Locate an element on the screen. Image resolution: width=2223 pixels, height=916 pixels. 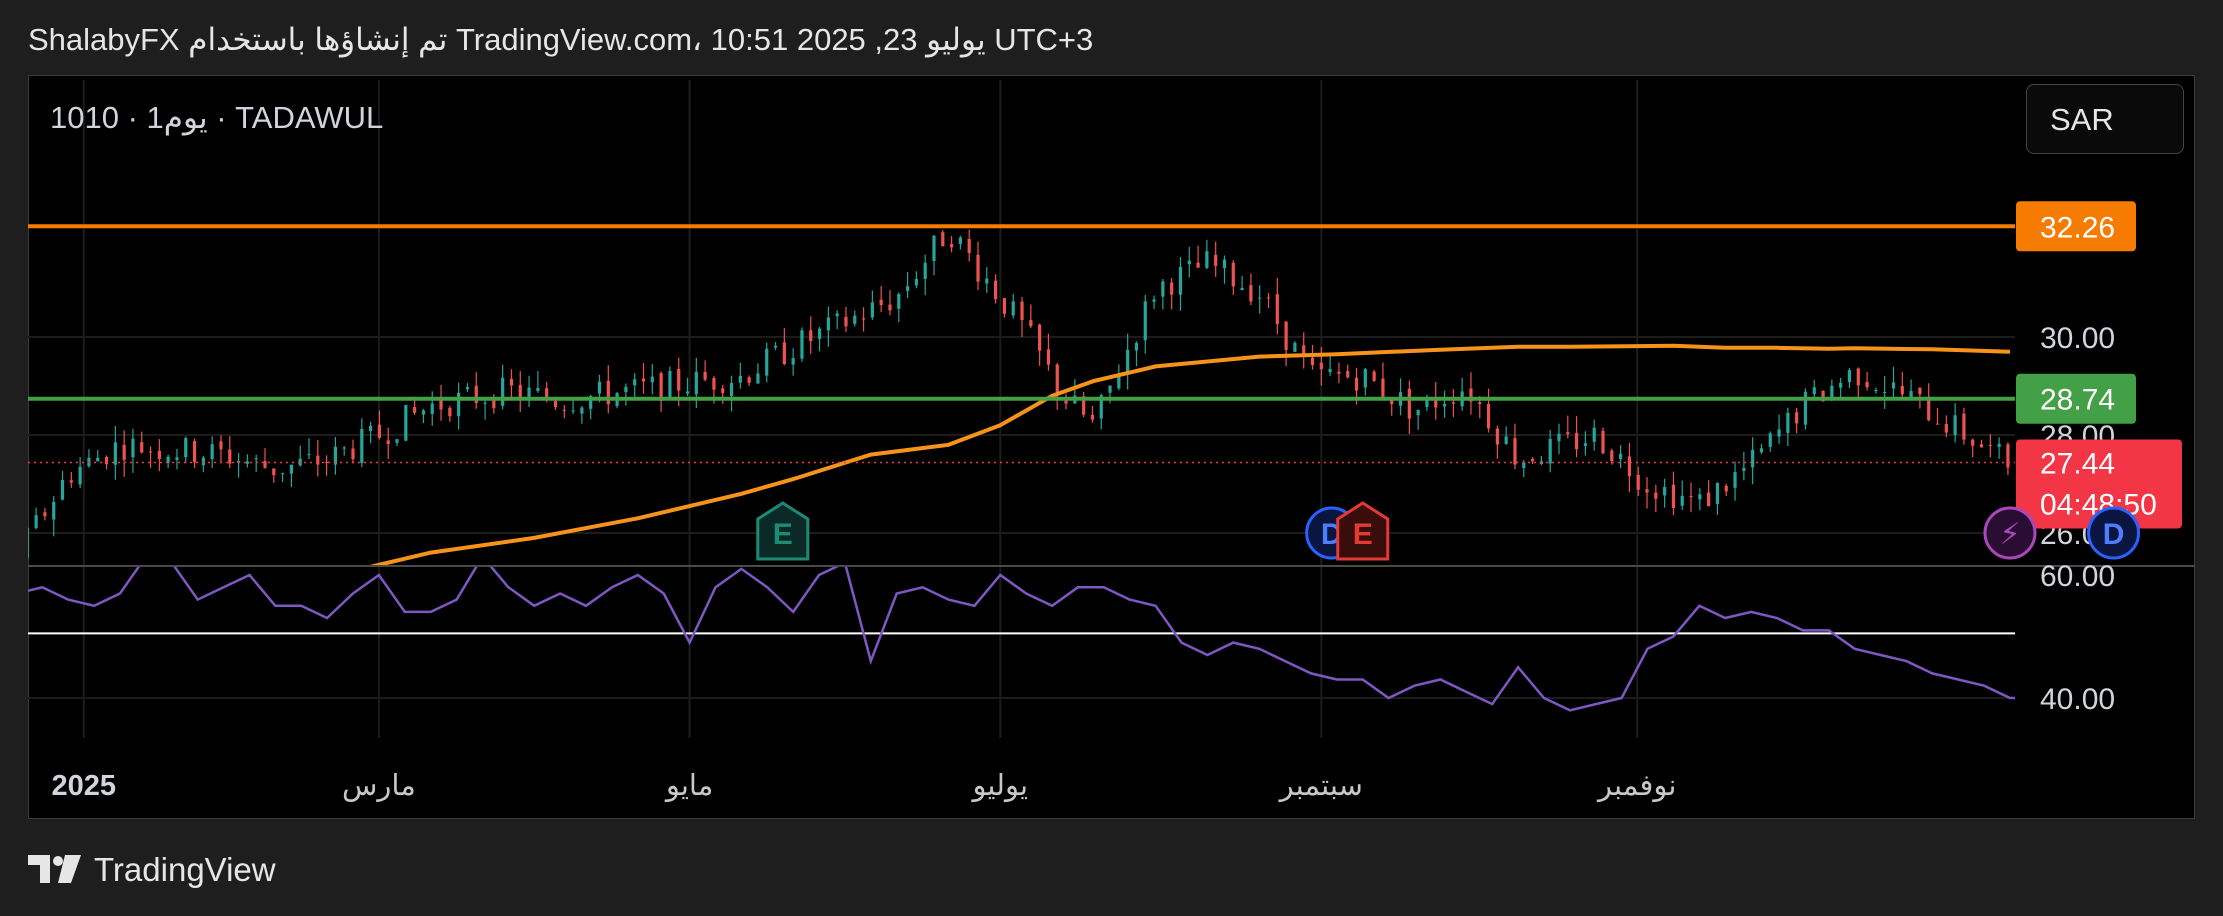
rsi-axis-label: 60.00 is located at coordinates (2077, 576).